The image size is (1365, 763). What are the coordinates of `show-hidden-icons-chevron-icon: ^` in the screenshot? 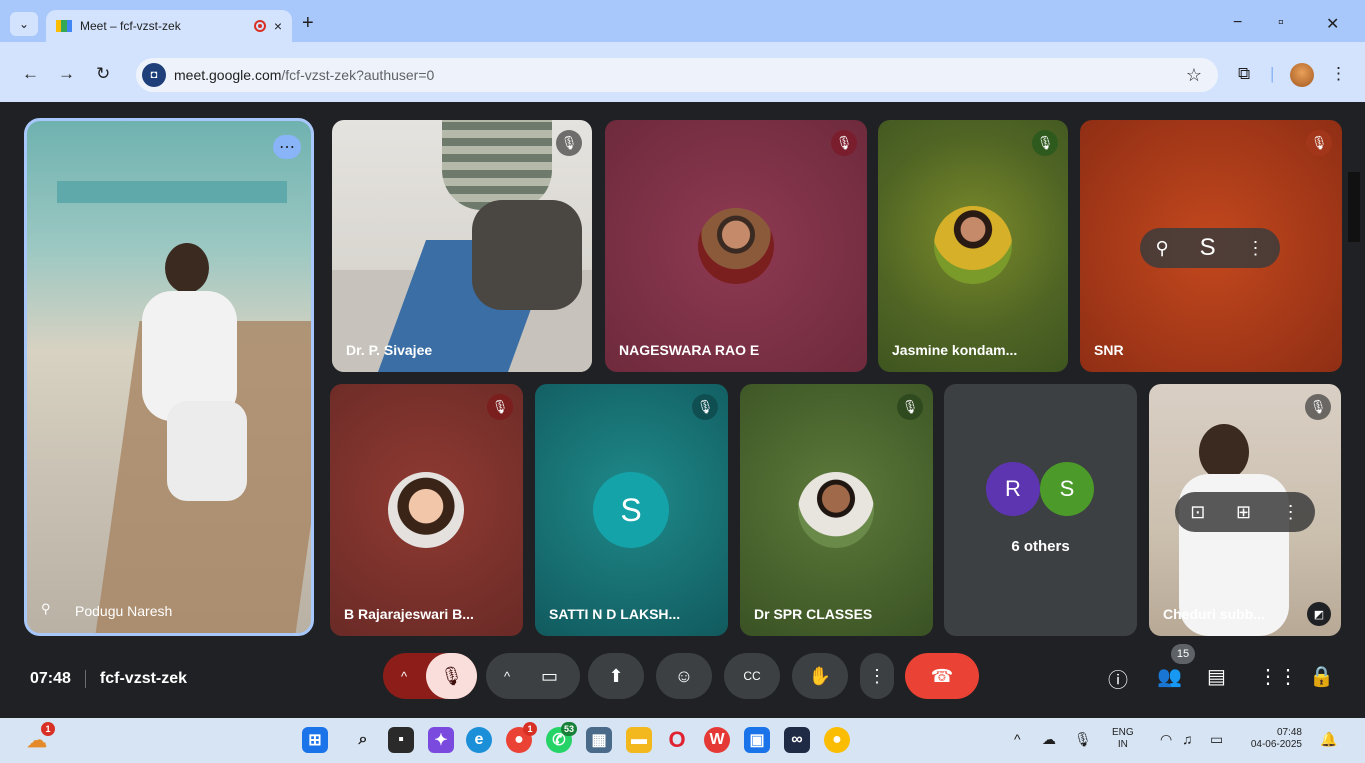 It's located at (1017, 739).